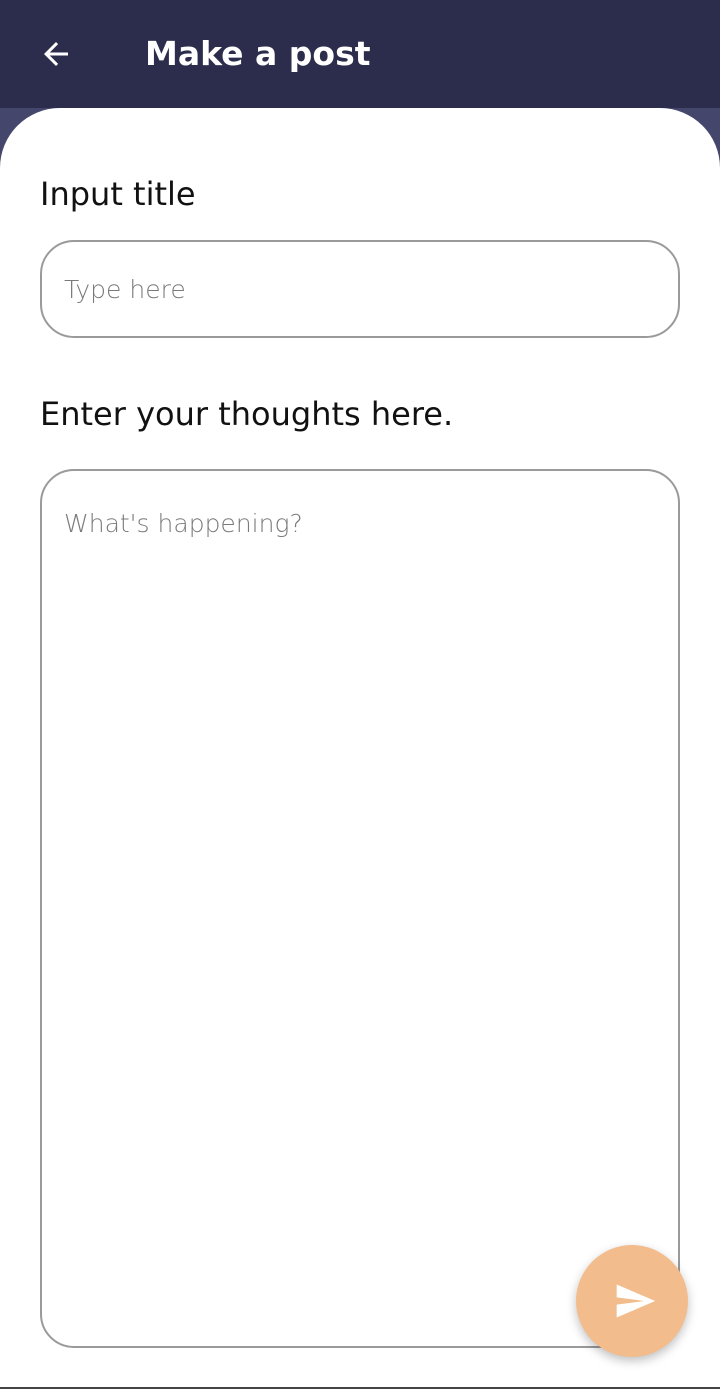  I want to click on title-label: Input title, so click(118, 194).